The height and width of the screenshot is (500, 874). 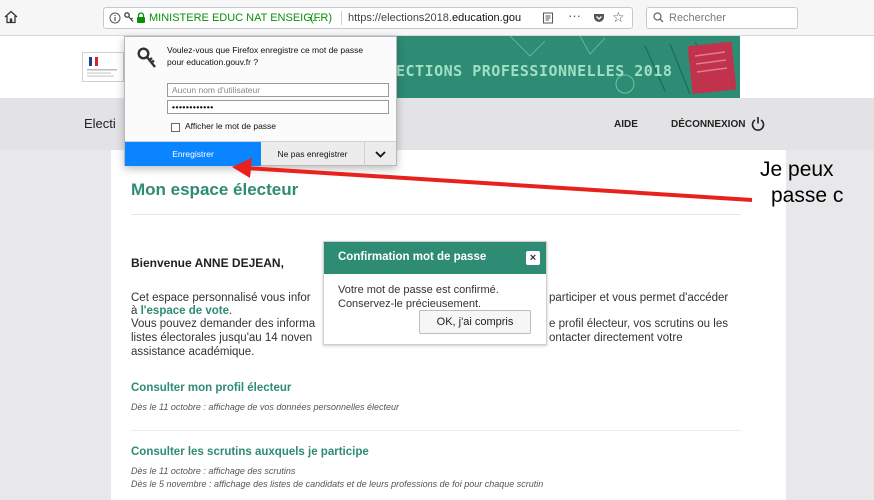 I want to click on annotation-text-line-2: passe c, so click(x=807, y=195).